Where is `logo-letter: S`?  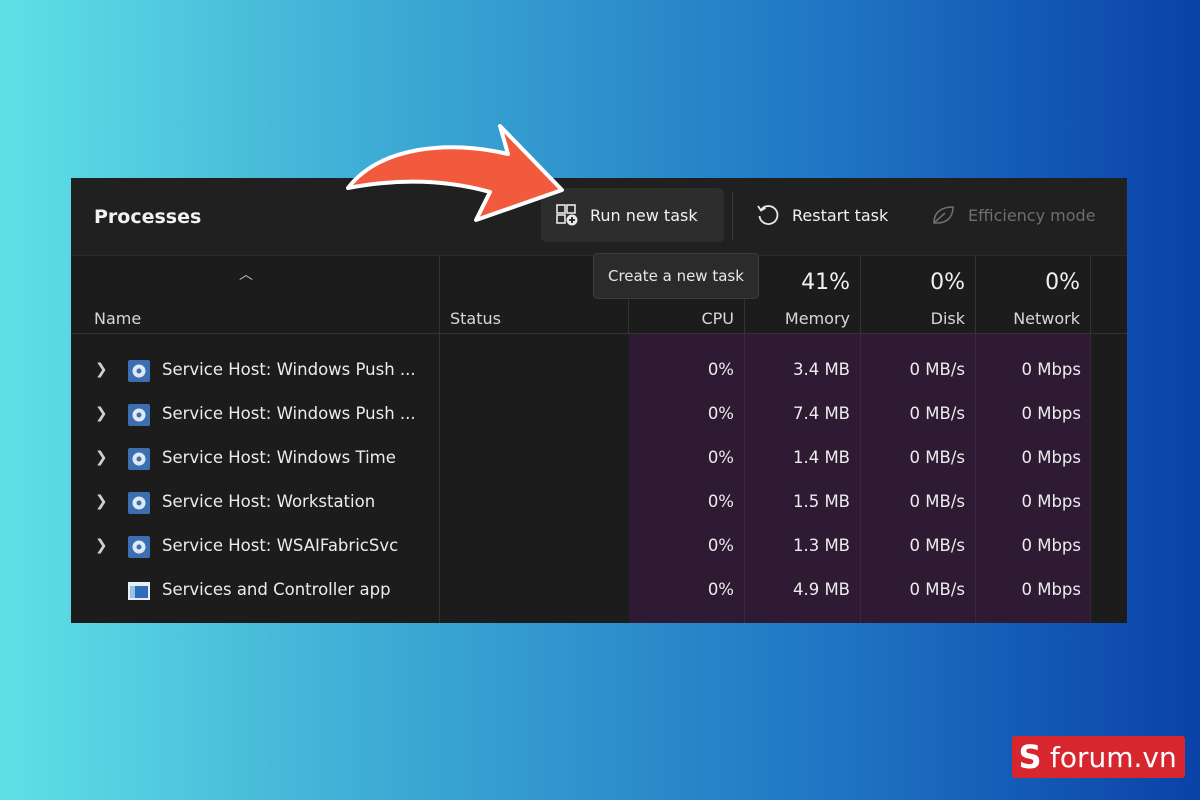
logo-letter: S is located at coordinates (1030, 757).